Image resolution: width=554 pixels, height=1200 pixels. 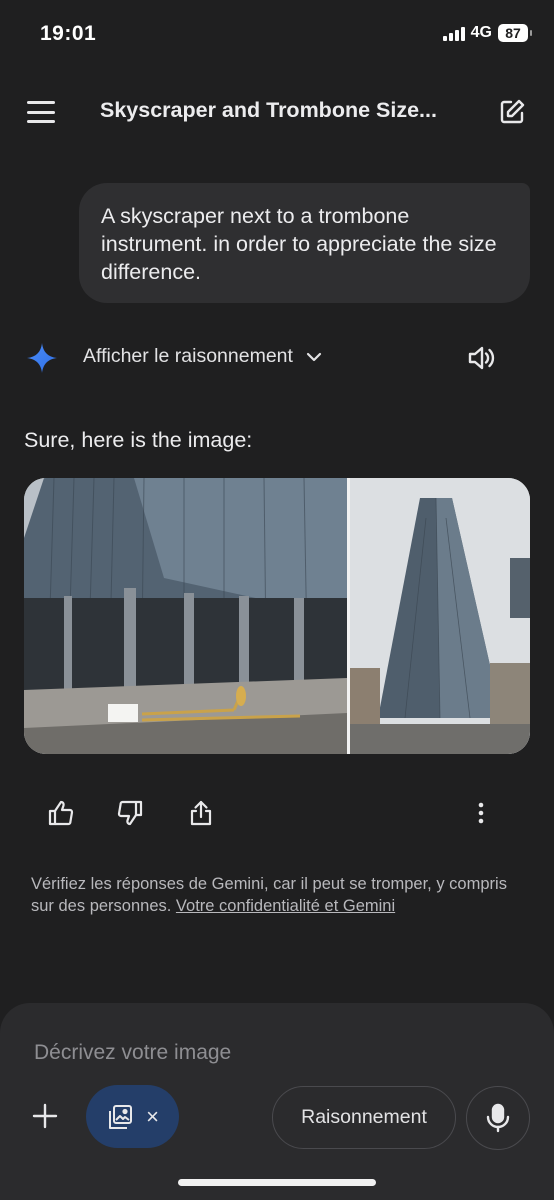 What do you see at coordinates (277, 34) in the screenshot?
I see `status-bar: 19:01 4G 87` at bounding box center [277, 34].